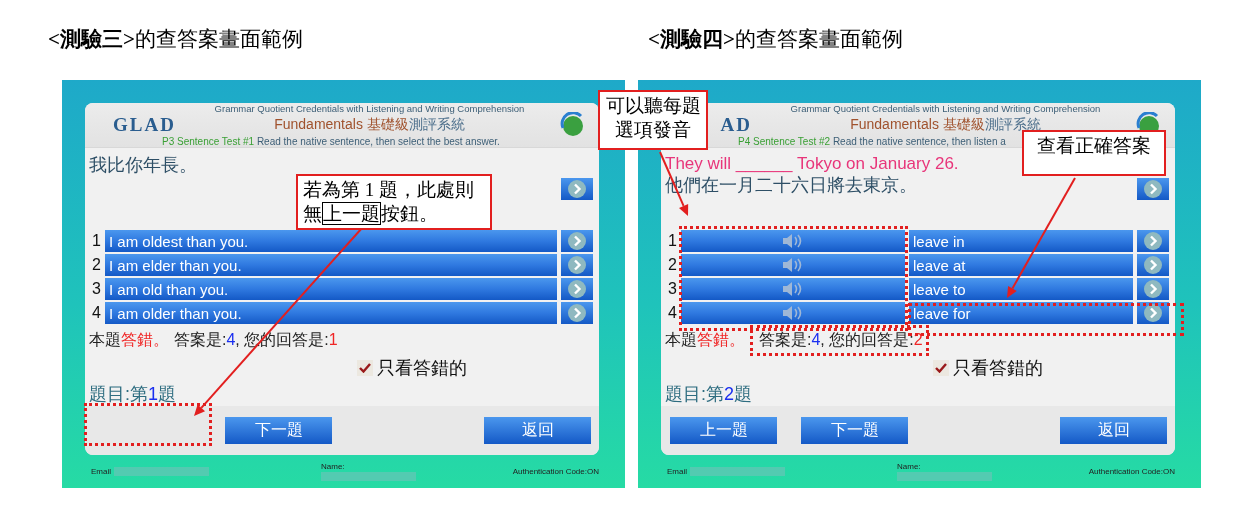 Image resolution: width=1247 pixels, height=529 pixels. What do you see at coordinates (331, 241) in the screenshot?
I see `answer-option: I am oldest than you.` at bounding box center [331, 241].